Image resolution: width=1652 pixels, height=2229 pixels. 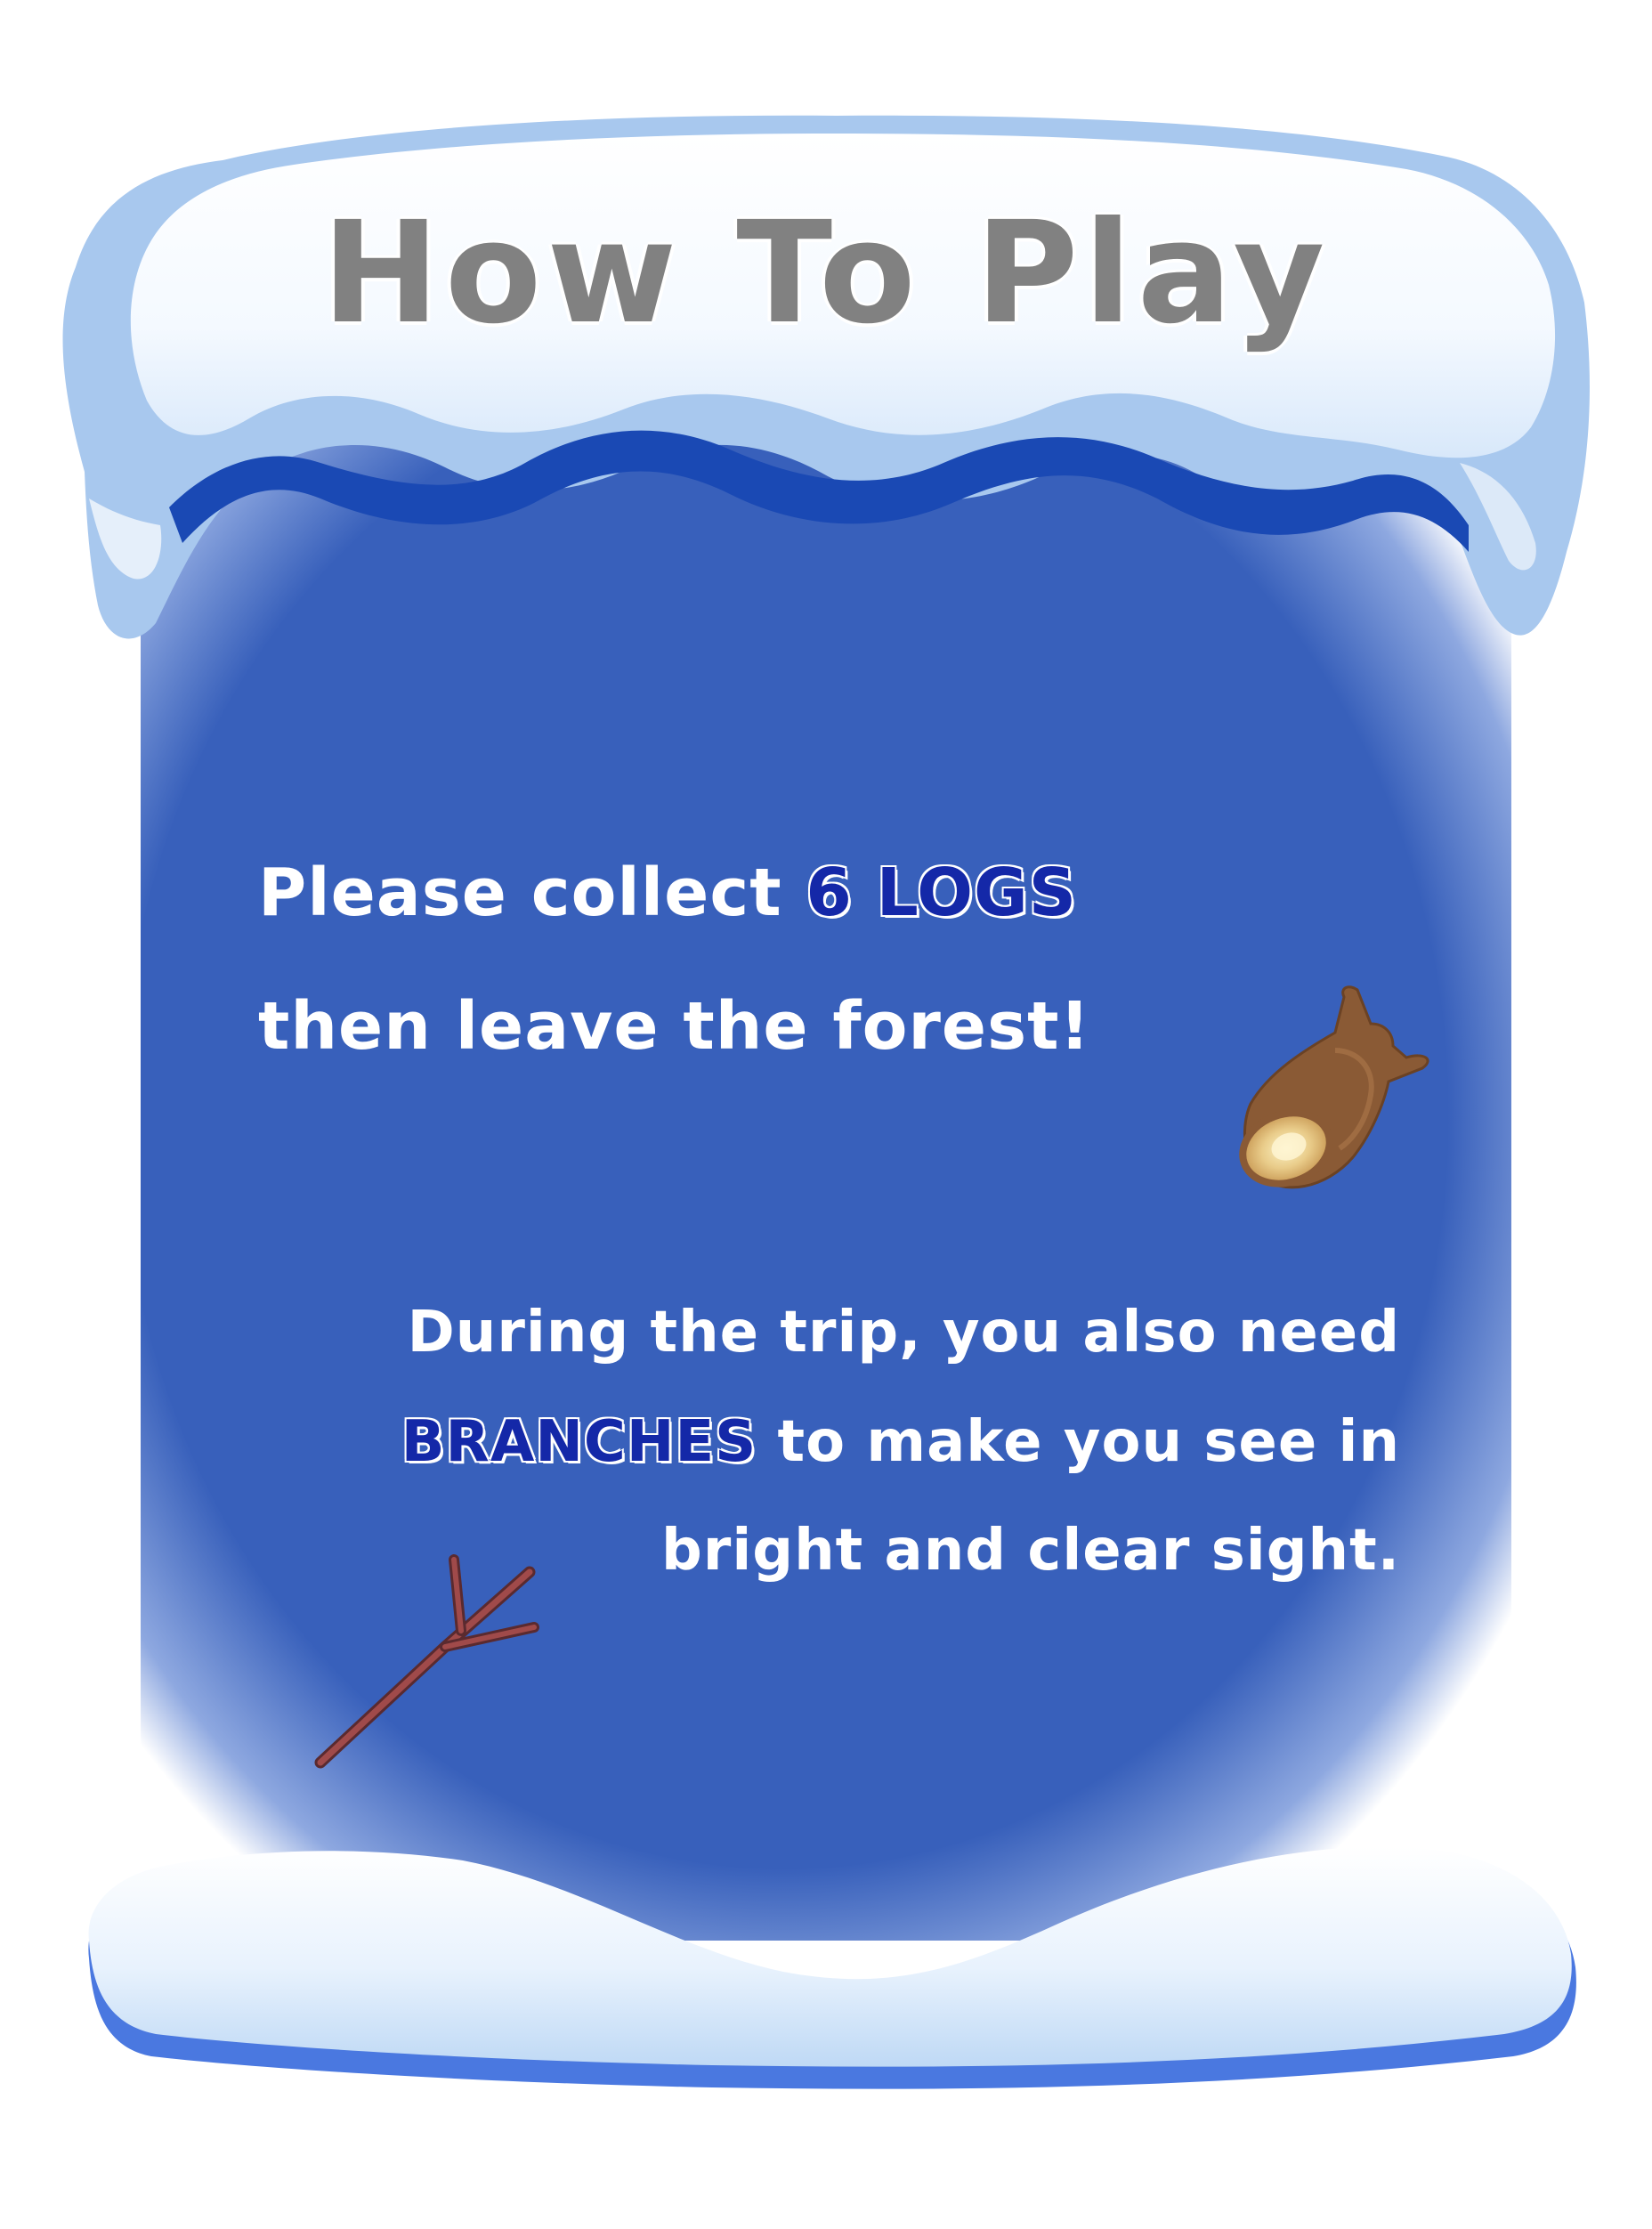 I want to click on instruction-line-1: Please collect 6 LOGS, so click(x=667, y=893).